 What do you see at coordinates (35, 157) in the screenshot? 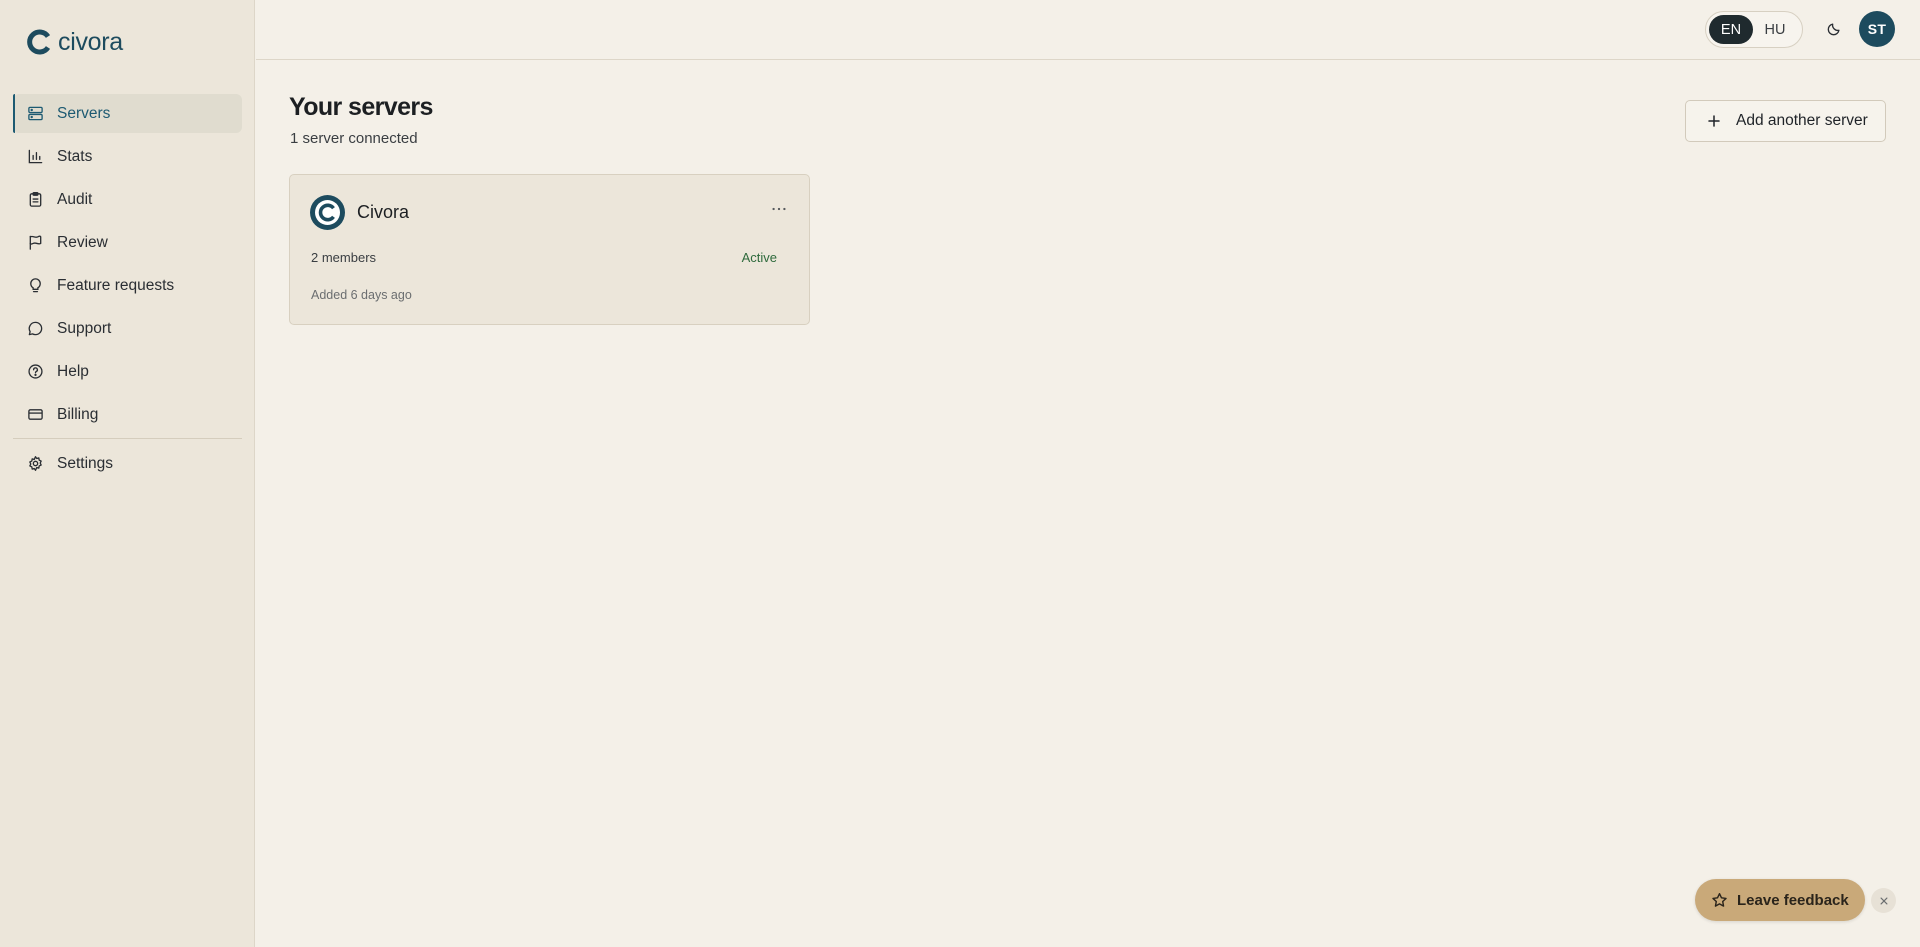
I see `bar-chart-icon` at bounding box center [35, 157].